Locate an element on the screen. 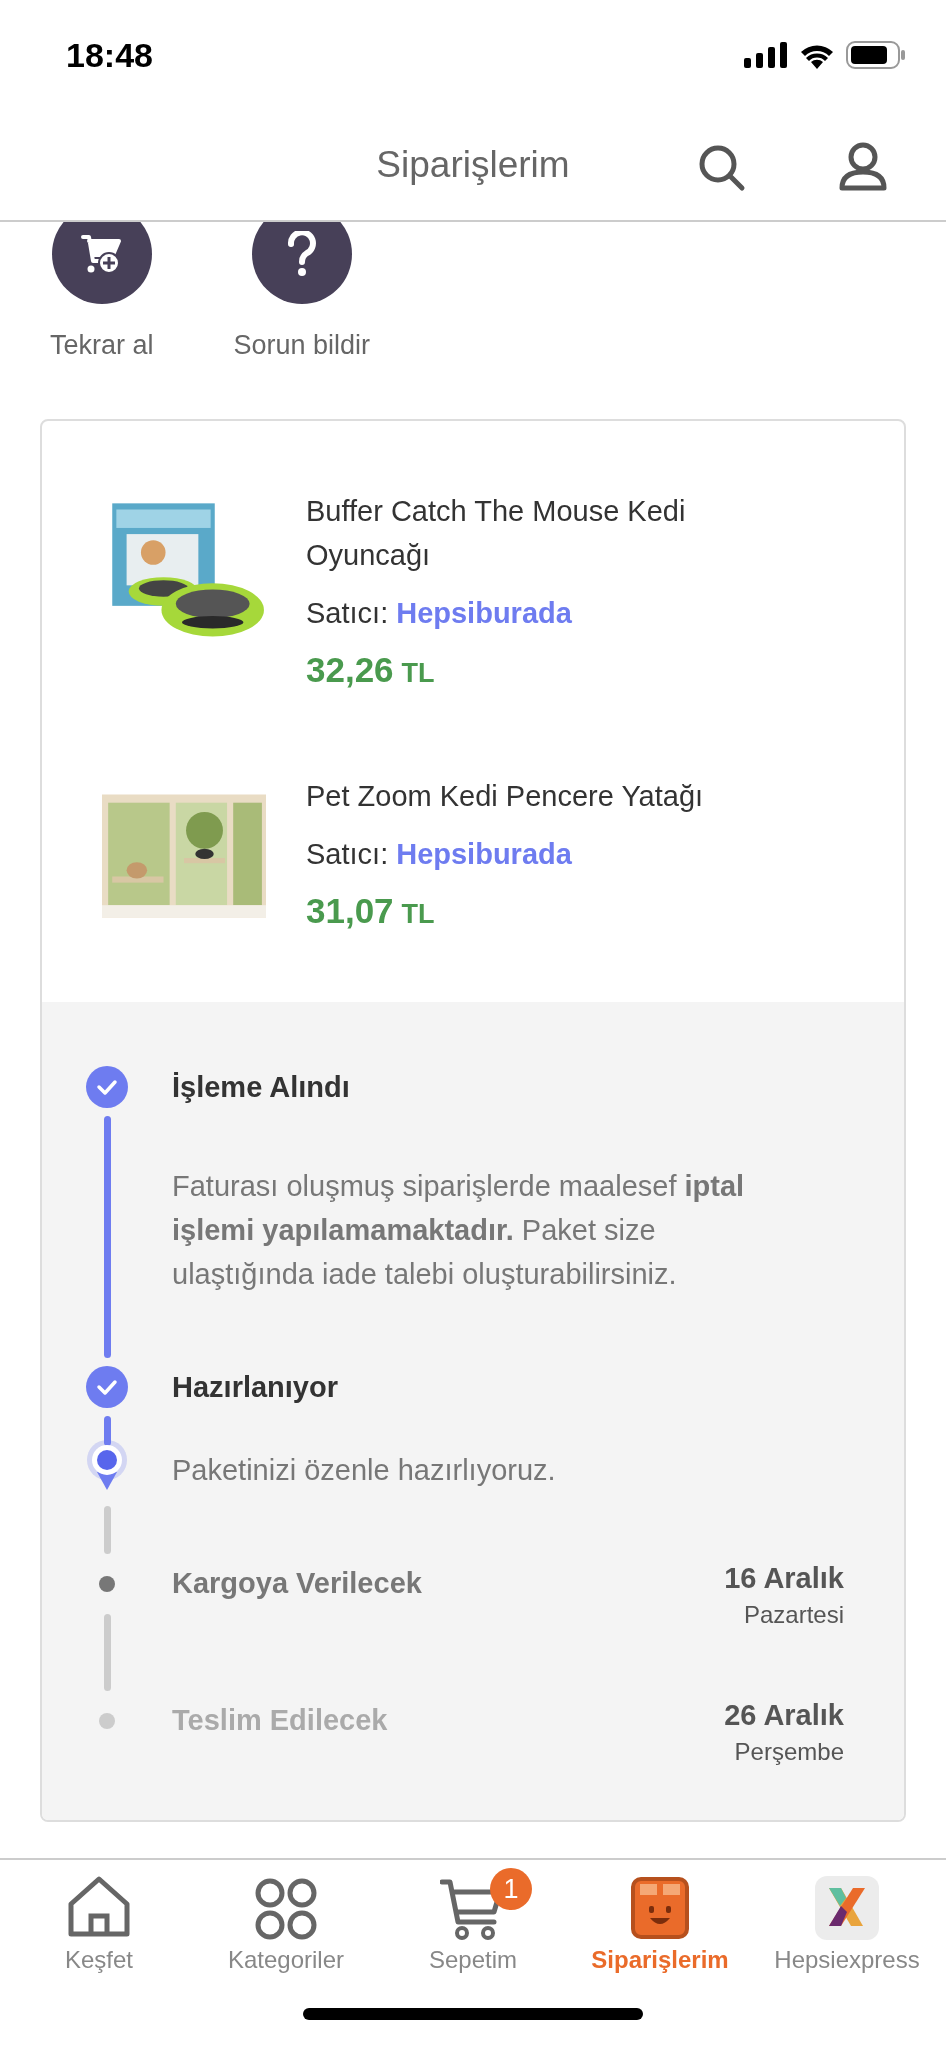 The width and height of the screenshot is (946, 2048). search-icon is located at coordinates (722, 168).